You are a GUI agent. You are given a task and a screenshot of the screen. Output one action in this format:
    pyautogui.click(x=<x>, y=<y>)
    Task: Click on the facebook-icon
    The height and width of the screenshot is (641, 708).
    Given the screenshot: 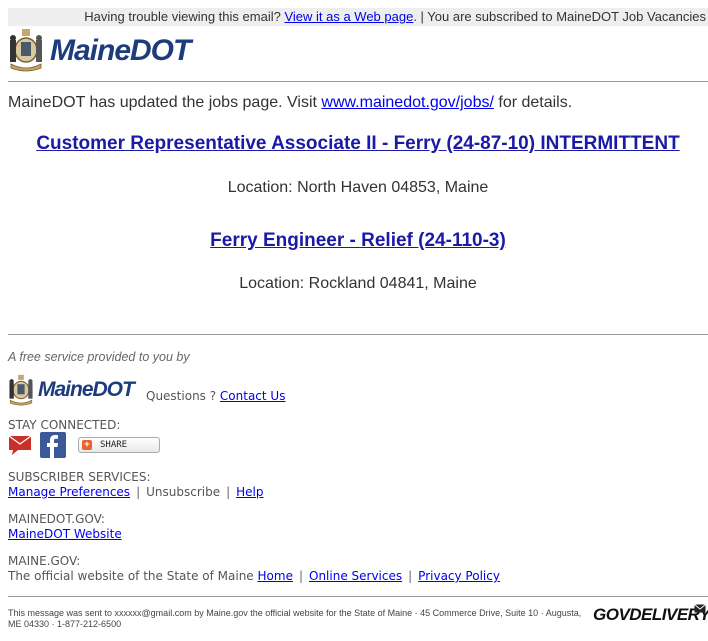 What is the action you would take?
    pyautogui.click(x=53, y=445)
    